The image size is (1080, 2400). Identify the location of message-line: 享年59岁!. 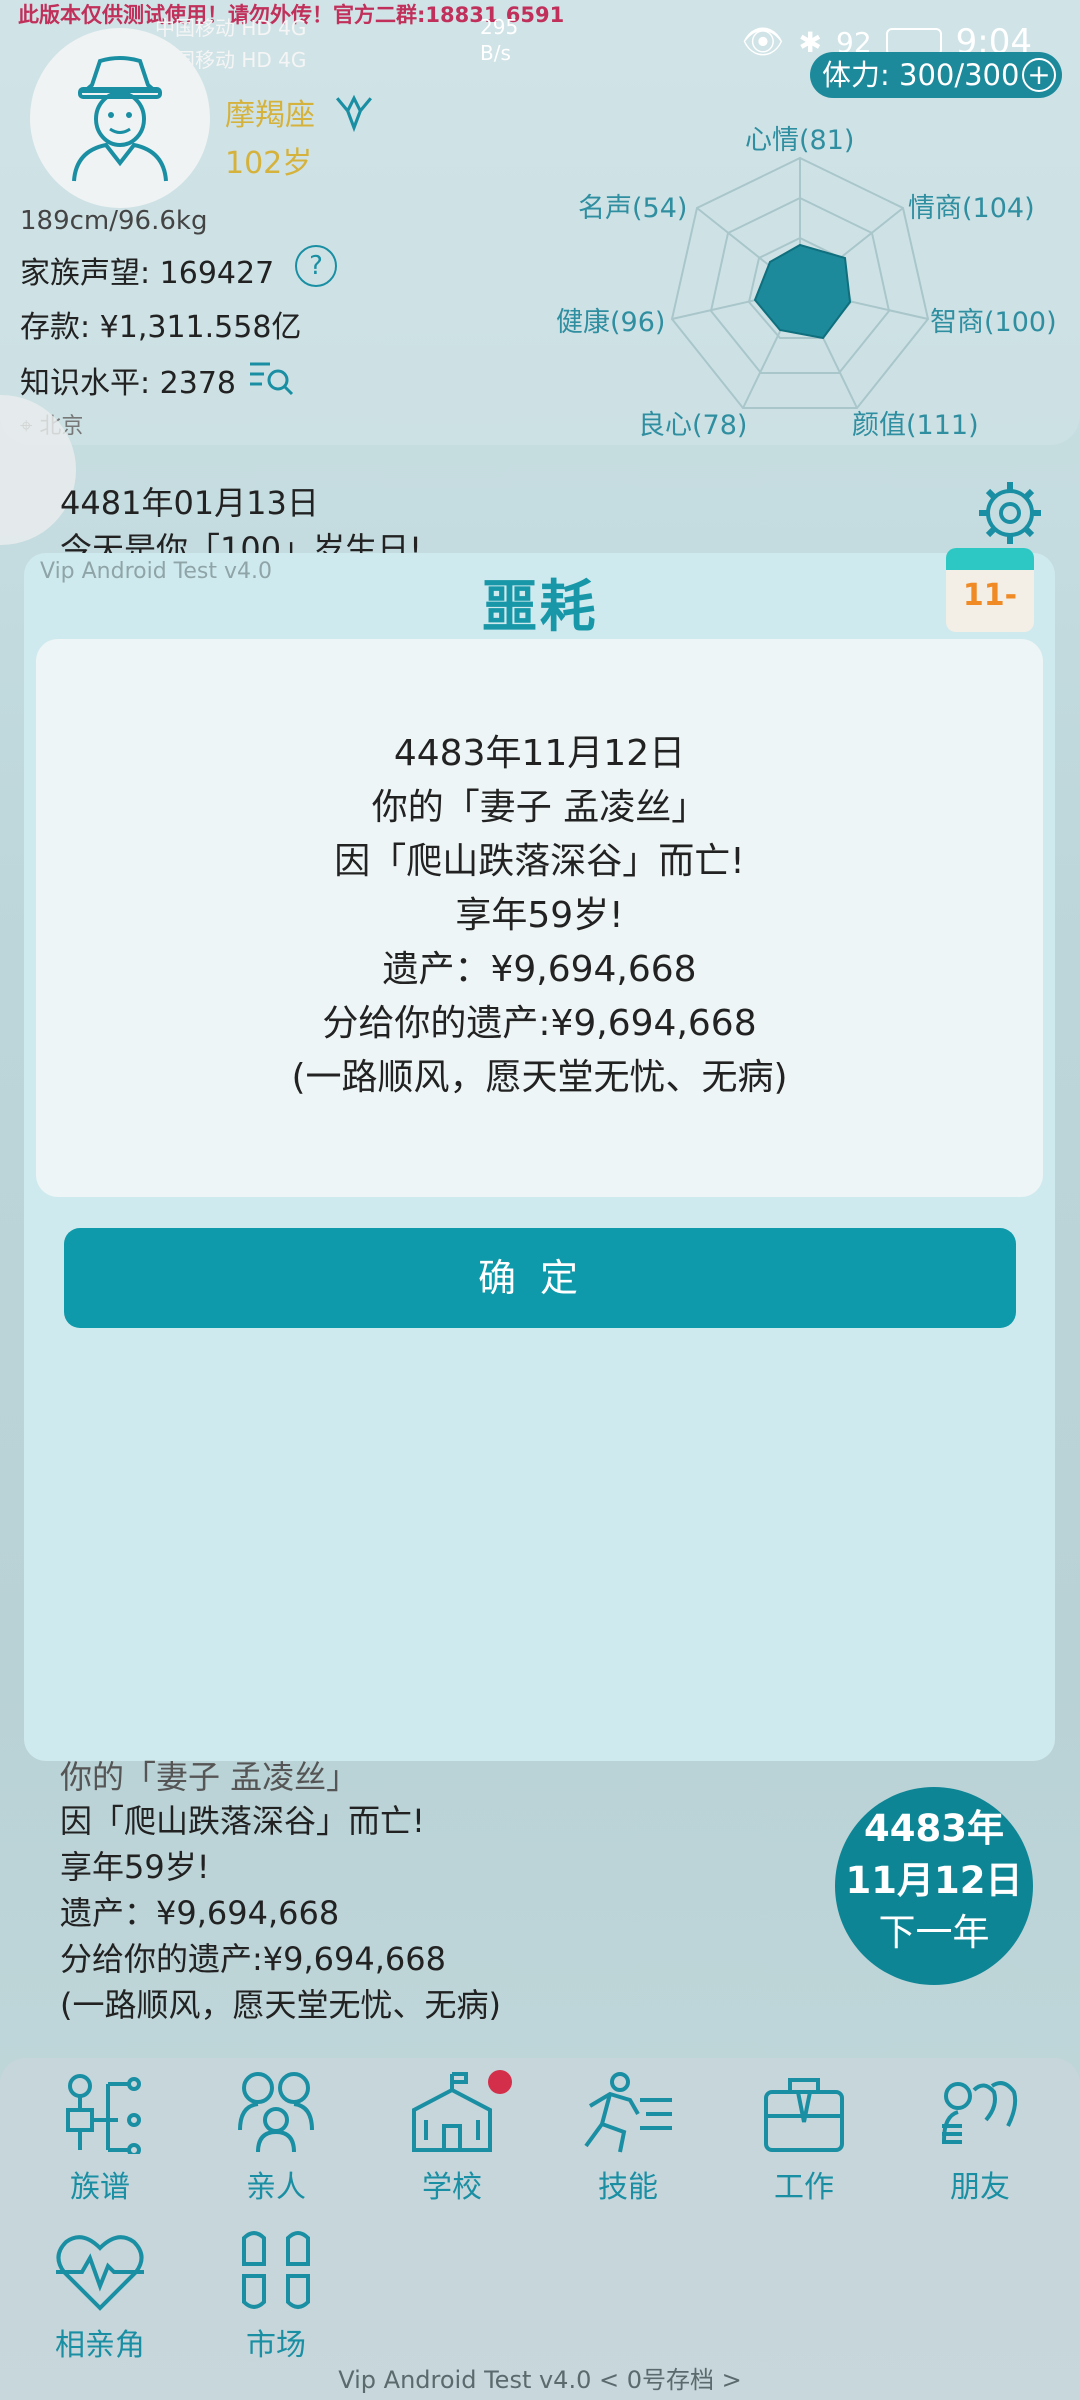
(539, 915).